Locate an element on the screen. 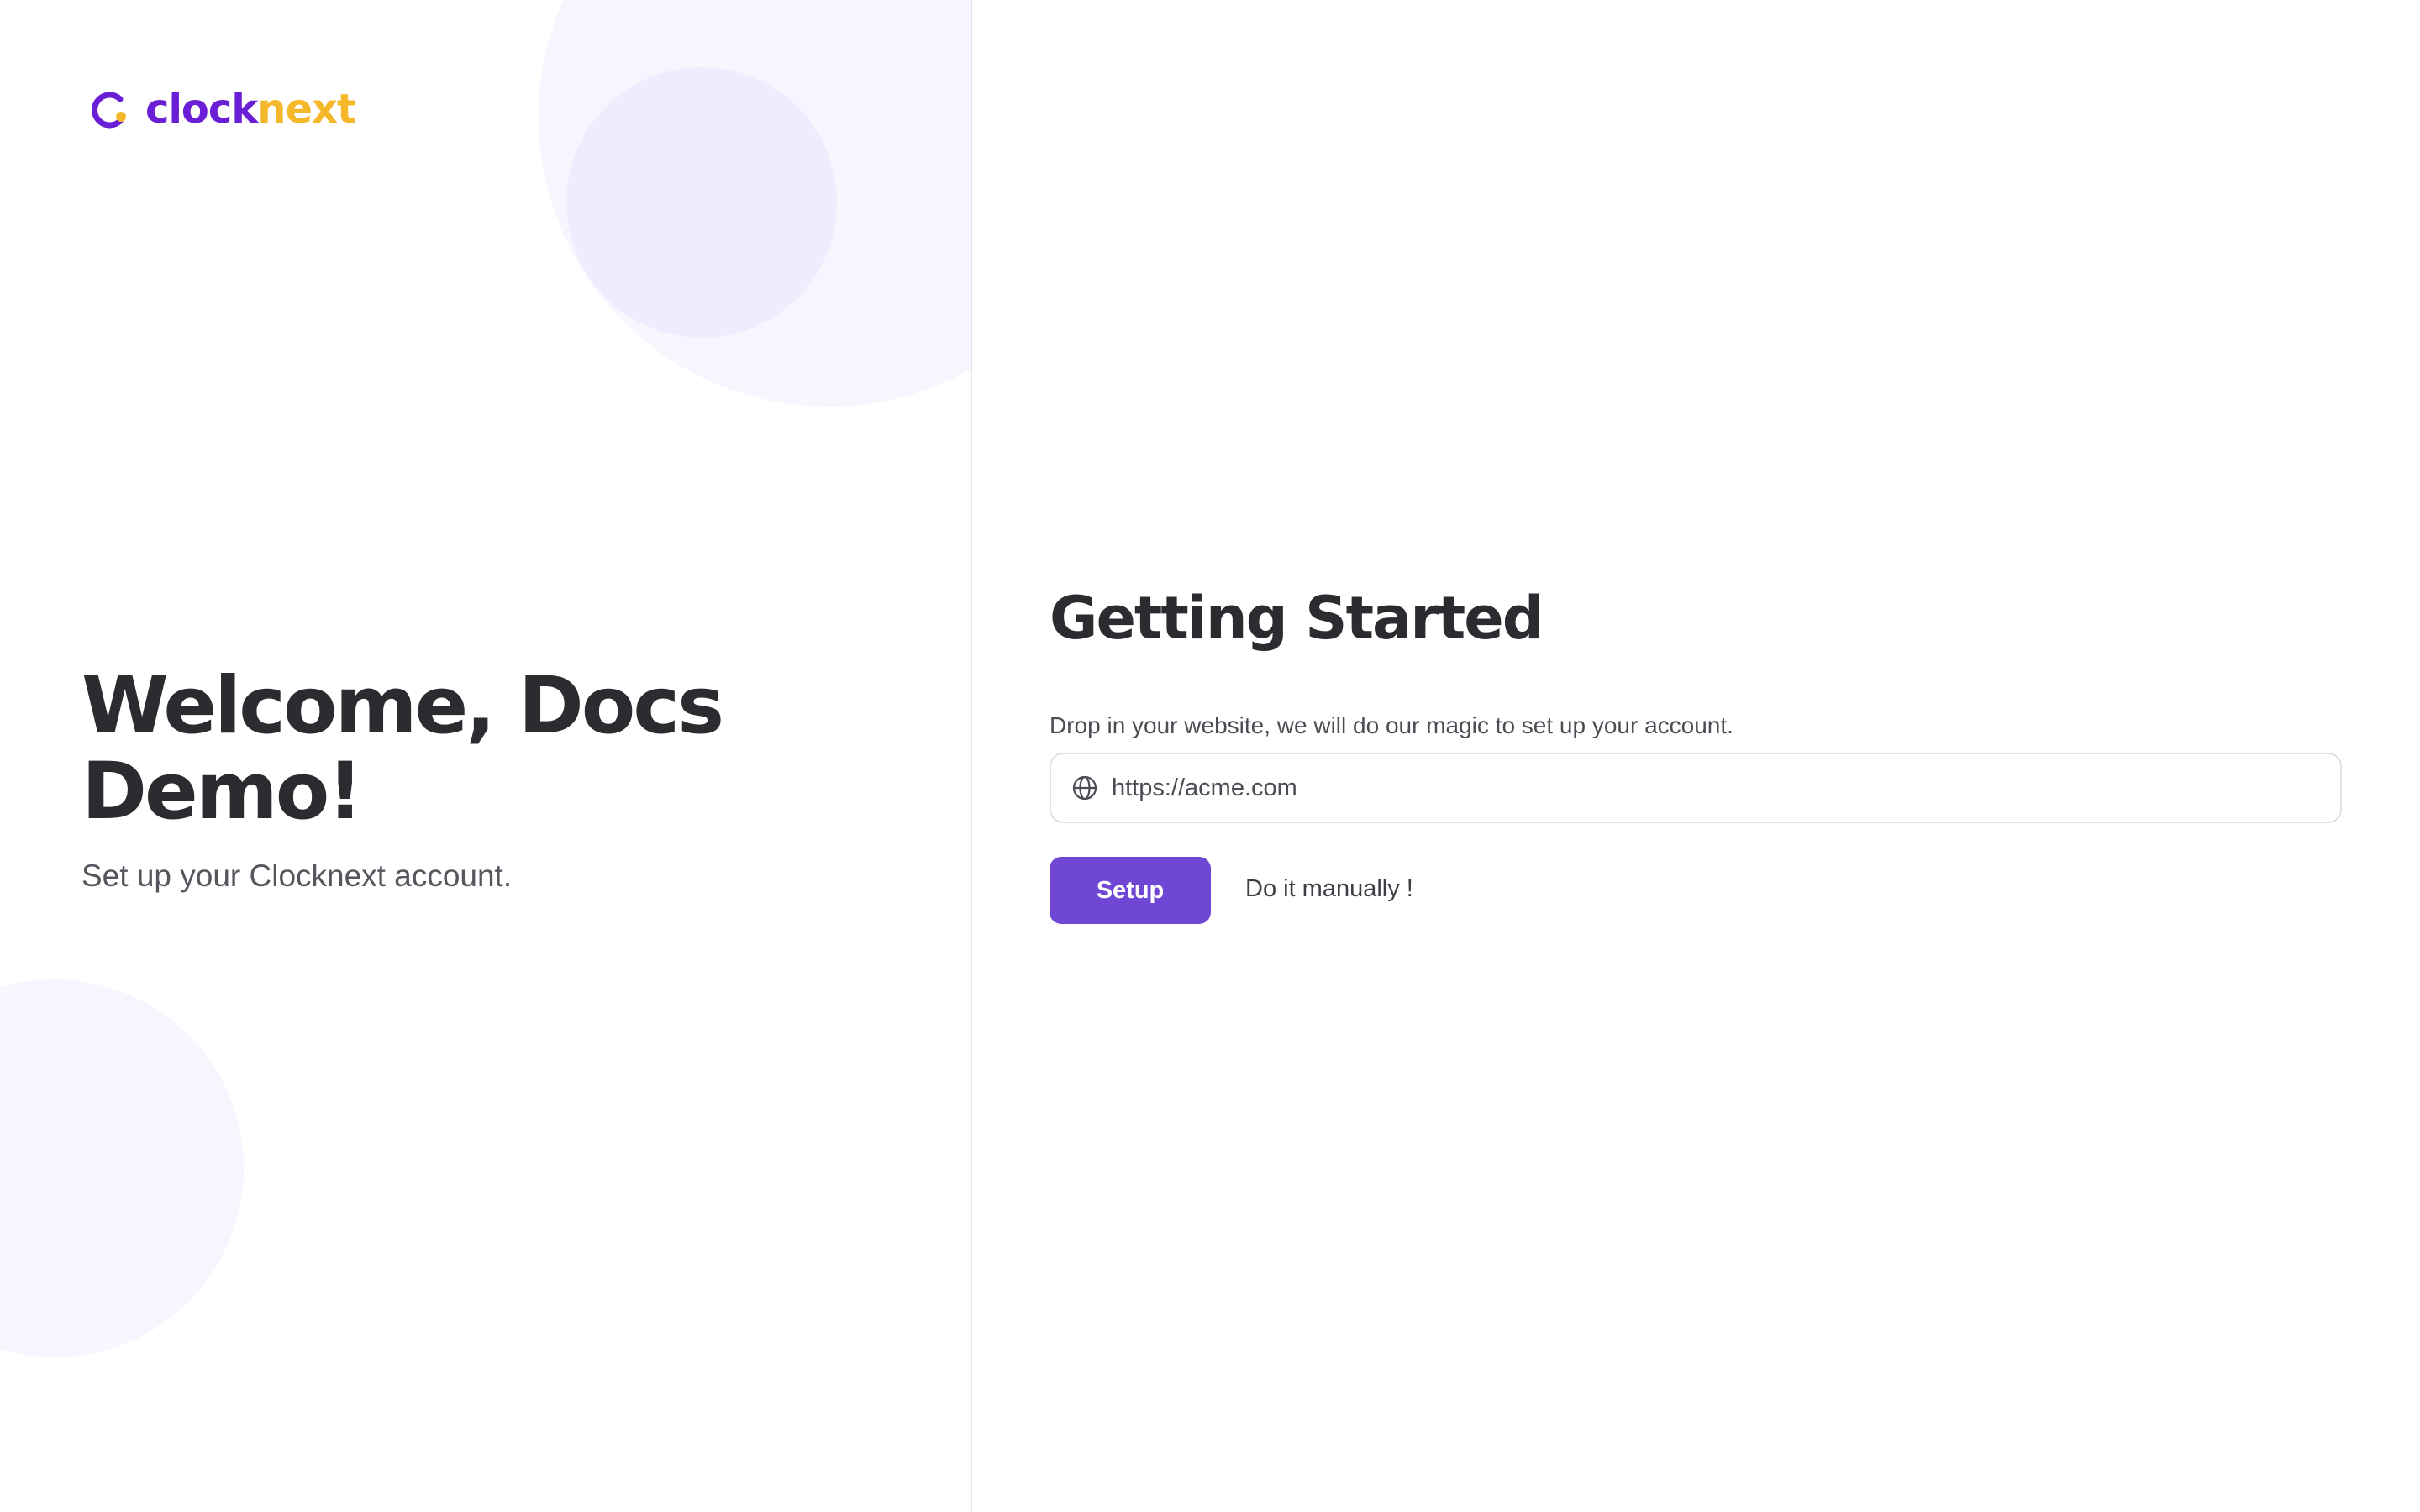  logo-text-next: next is located at coordinates (306, 109).